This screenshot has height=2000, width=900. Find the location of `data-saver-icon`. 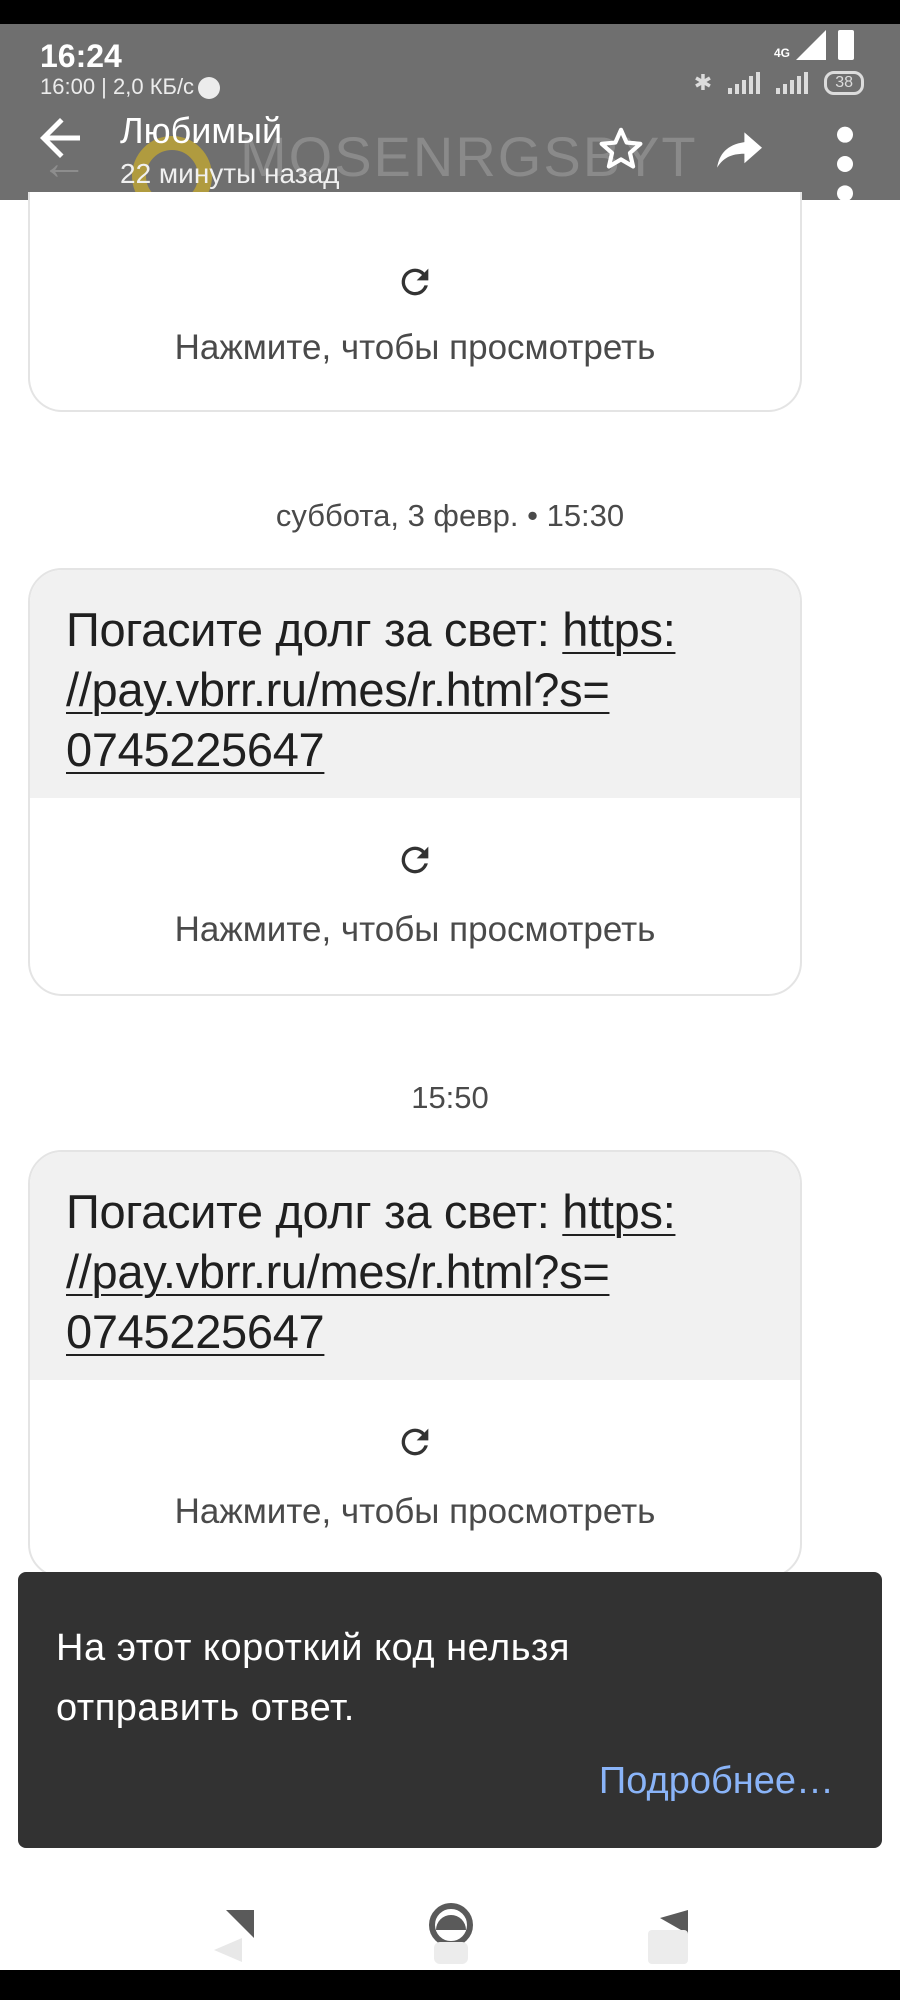

data-saver-icon is located at coordinates (209, 88).